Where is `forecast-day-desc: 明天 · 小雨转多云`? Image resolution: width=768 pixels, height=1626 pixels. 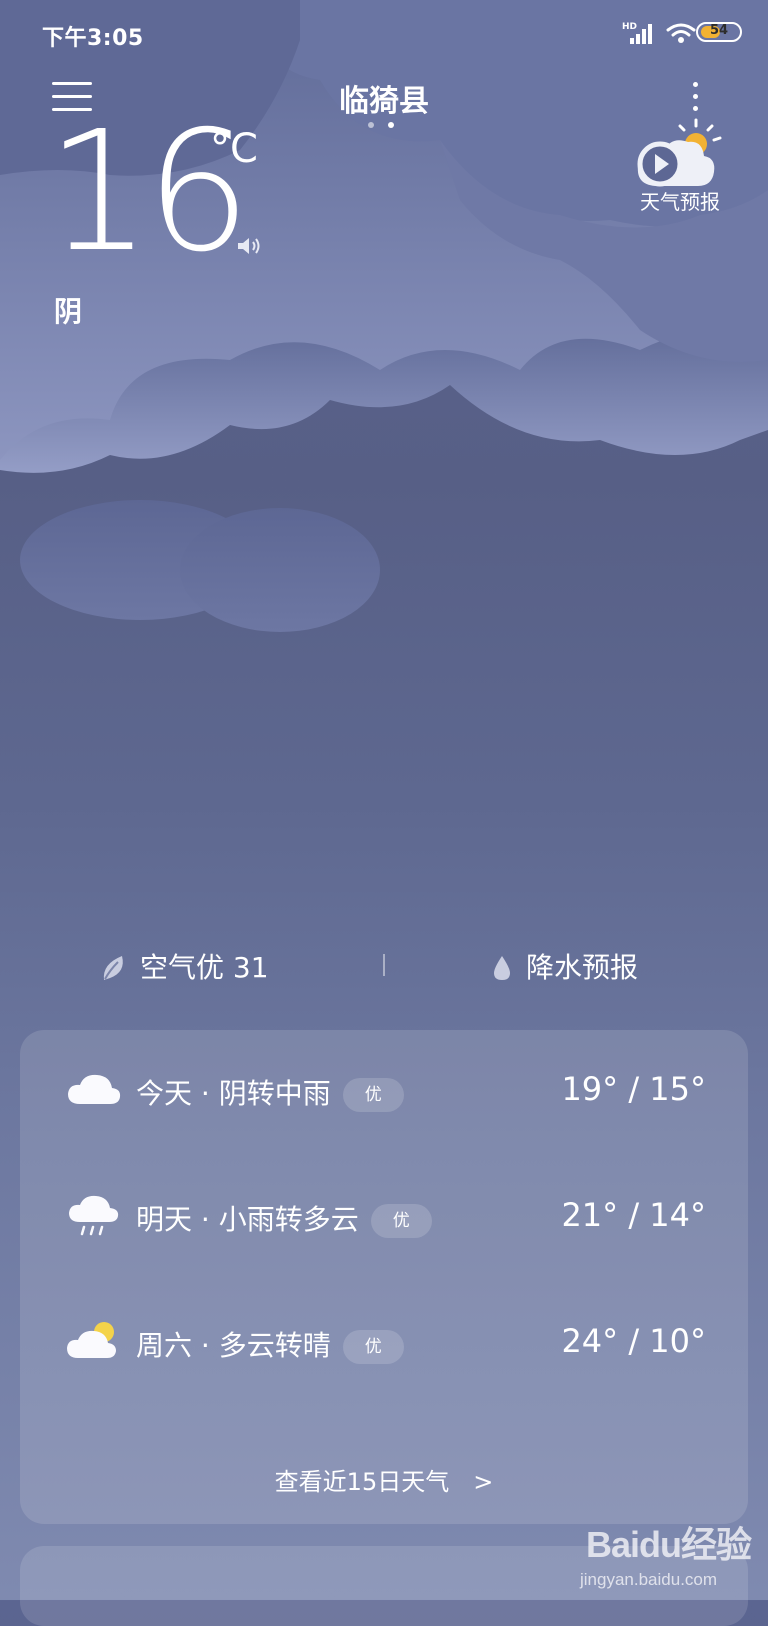
forecast-day-desc: 明天 · 小雨转多云 is located at coordinates (247, 1219).